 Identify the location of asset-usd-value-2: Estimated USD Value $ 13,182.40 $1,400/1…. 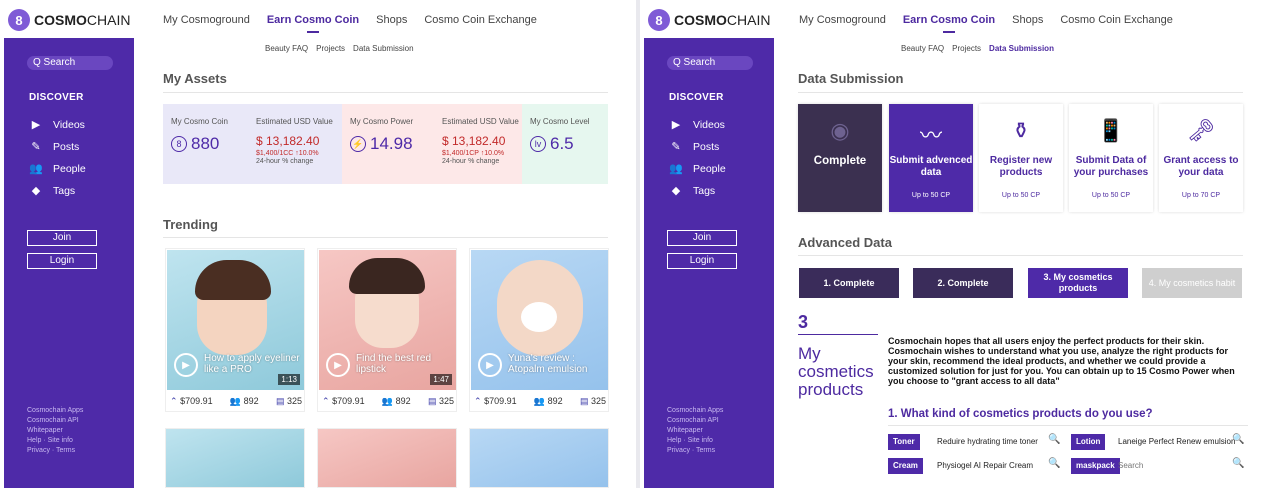
(478, 144).